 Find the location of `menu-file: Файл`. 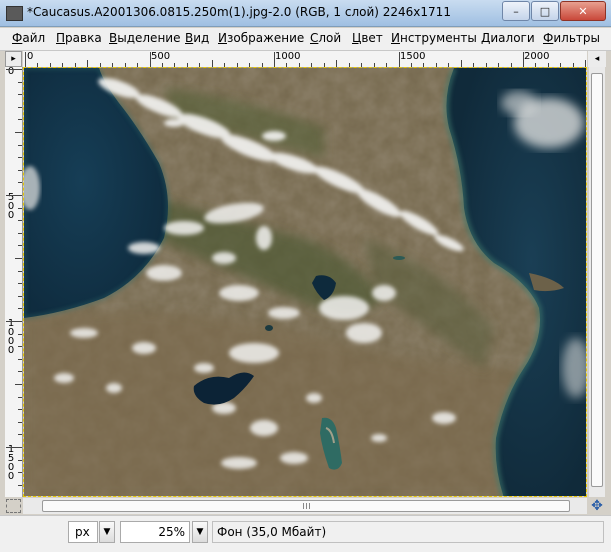

menu-file: Файл is located at coordinates (28, 38).